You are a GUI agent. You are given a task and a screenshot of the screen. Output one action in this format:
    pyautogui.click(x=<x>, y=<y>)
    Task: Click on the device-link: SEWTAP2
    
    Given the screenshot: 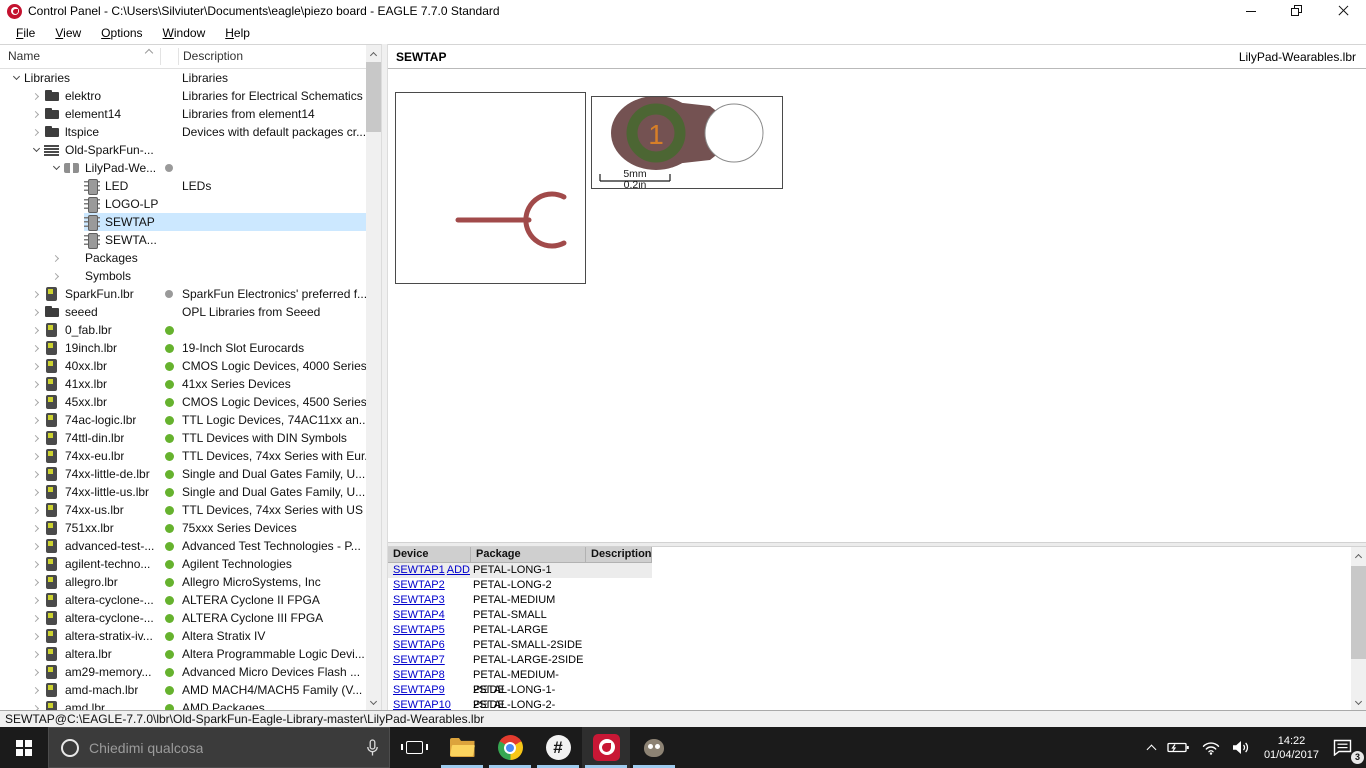 What is the action you would take?
    pyautogui.click(x=419, y=585)
    